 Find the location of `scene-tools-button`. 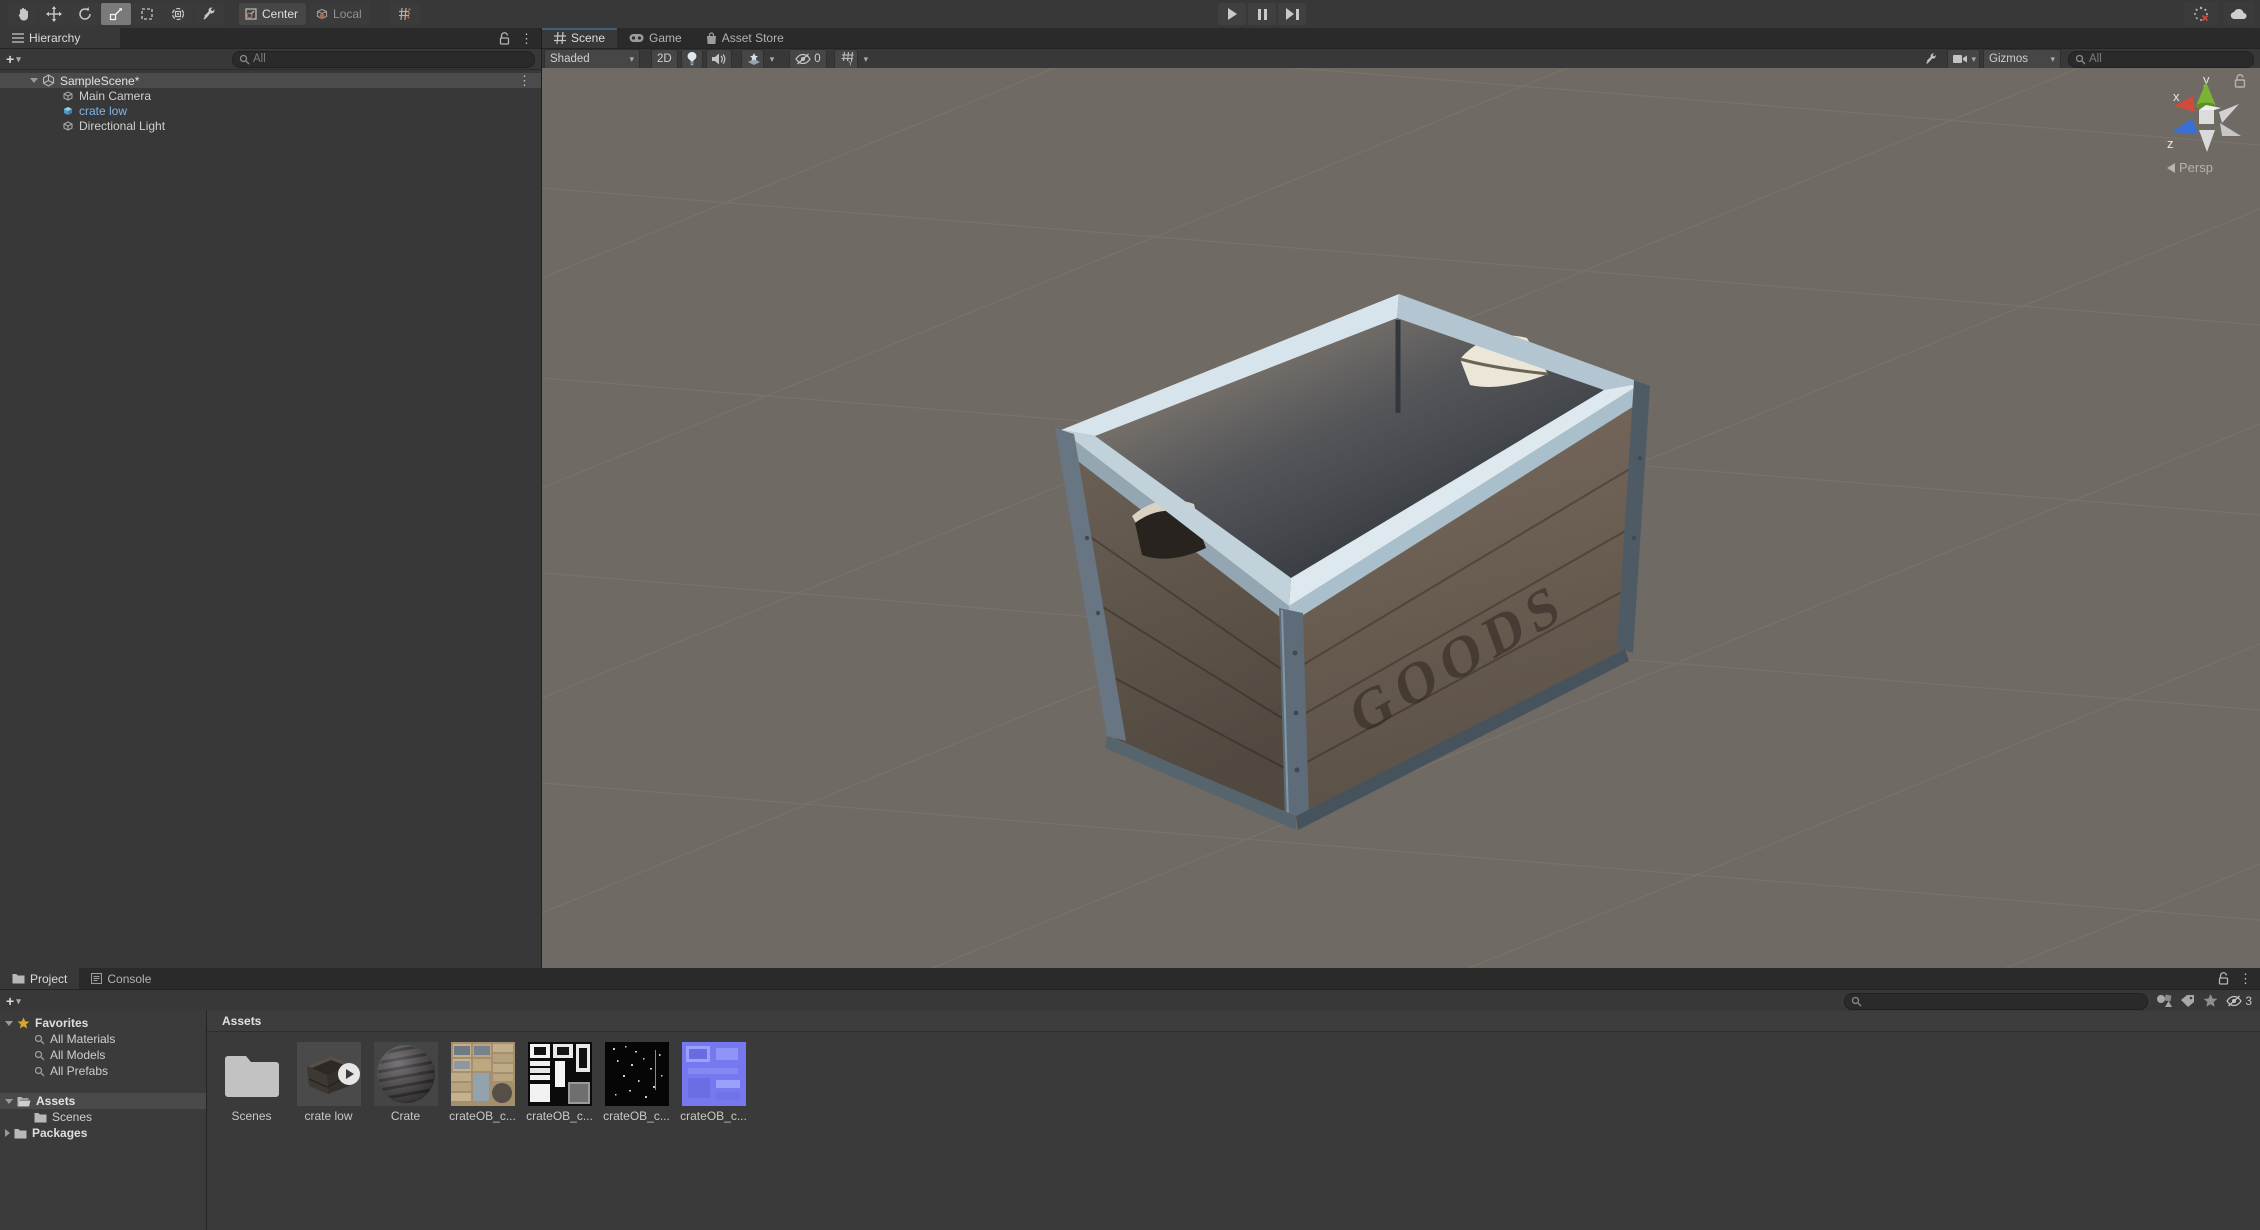

scene-tools-button is located at coordinates (1931, 59).